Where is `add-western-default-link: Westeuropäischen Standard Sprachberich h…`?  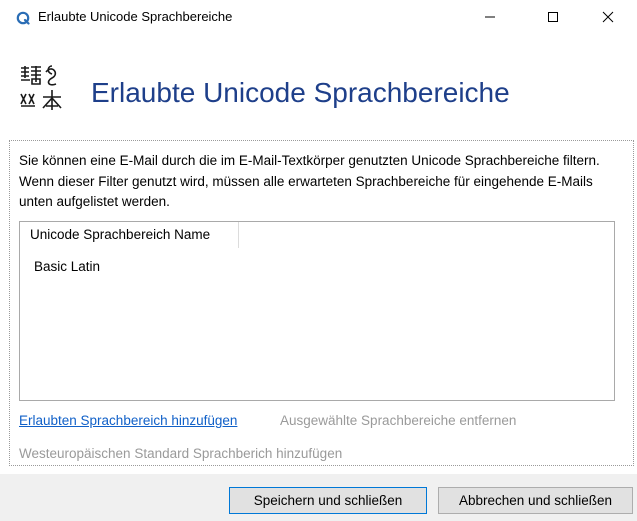
add-western-default-link: Westeuropäischen Standard Sprachberich h… is located at coordinates (180, 453).